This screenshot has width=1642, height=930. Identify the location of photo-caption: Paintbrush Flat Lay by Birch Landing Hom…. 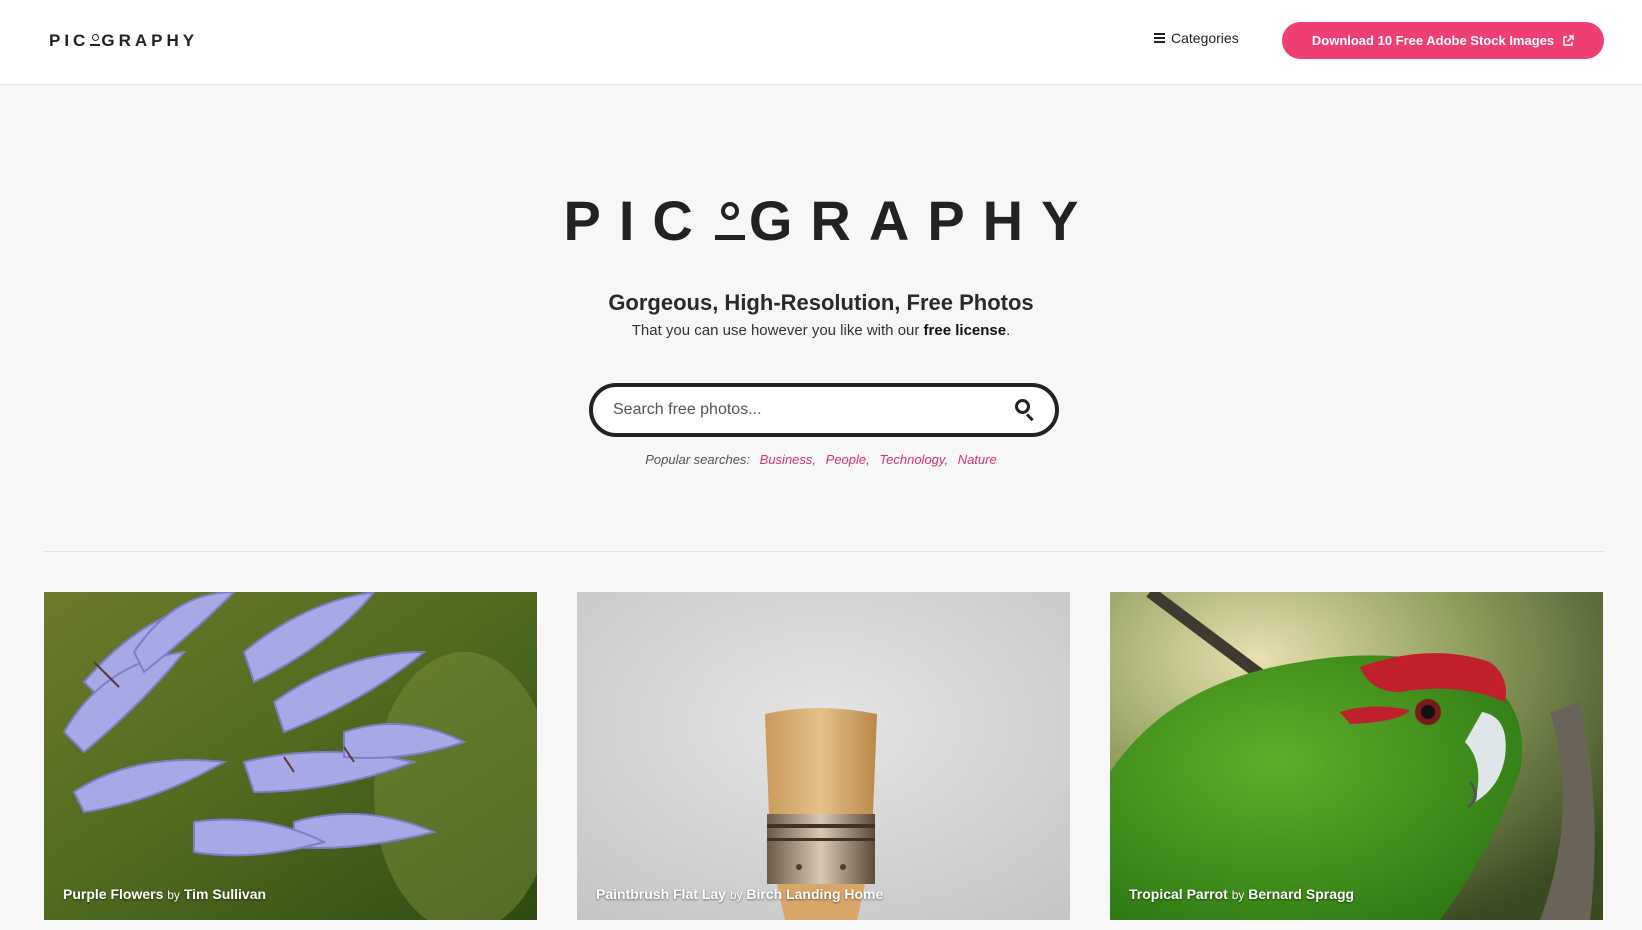
(739, 894).